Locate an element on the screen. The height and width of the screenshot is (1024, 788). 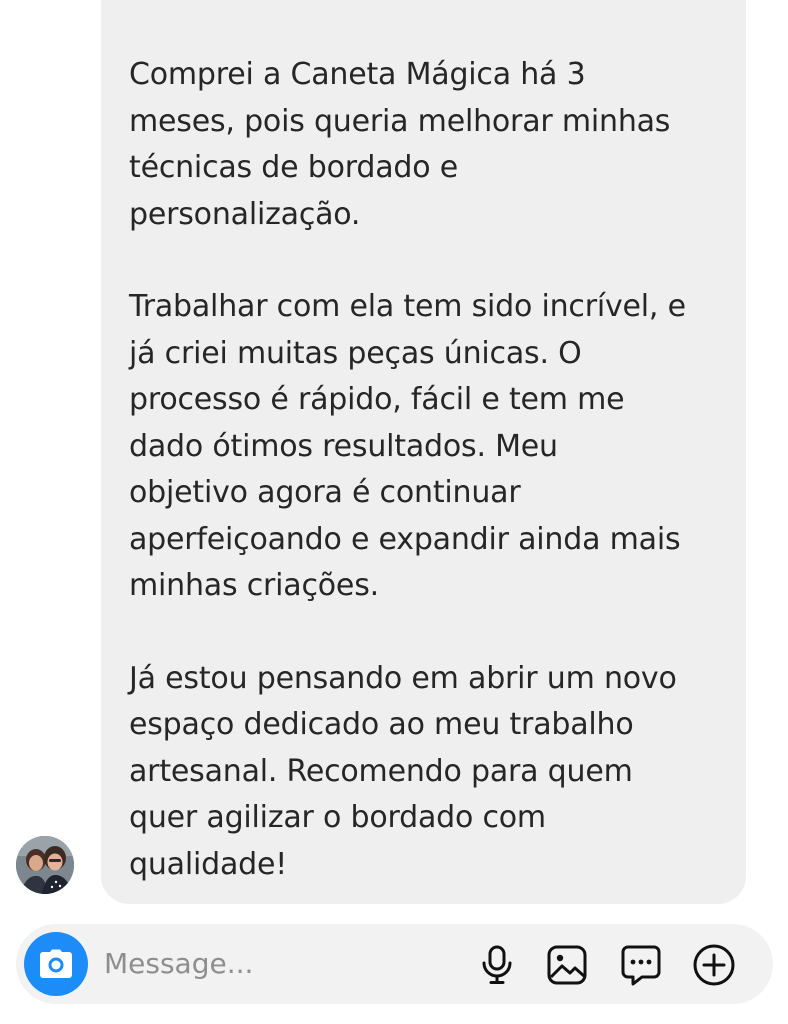
message-line: personalização. is located at coordinates (245, 214).